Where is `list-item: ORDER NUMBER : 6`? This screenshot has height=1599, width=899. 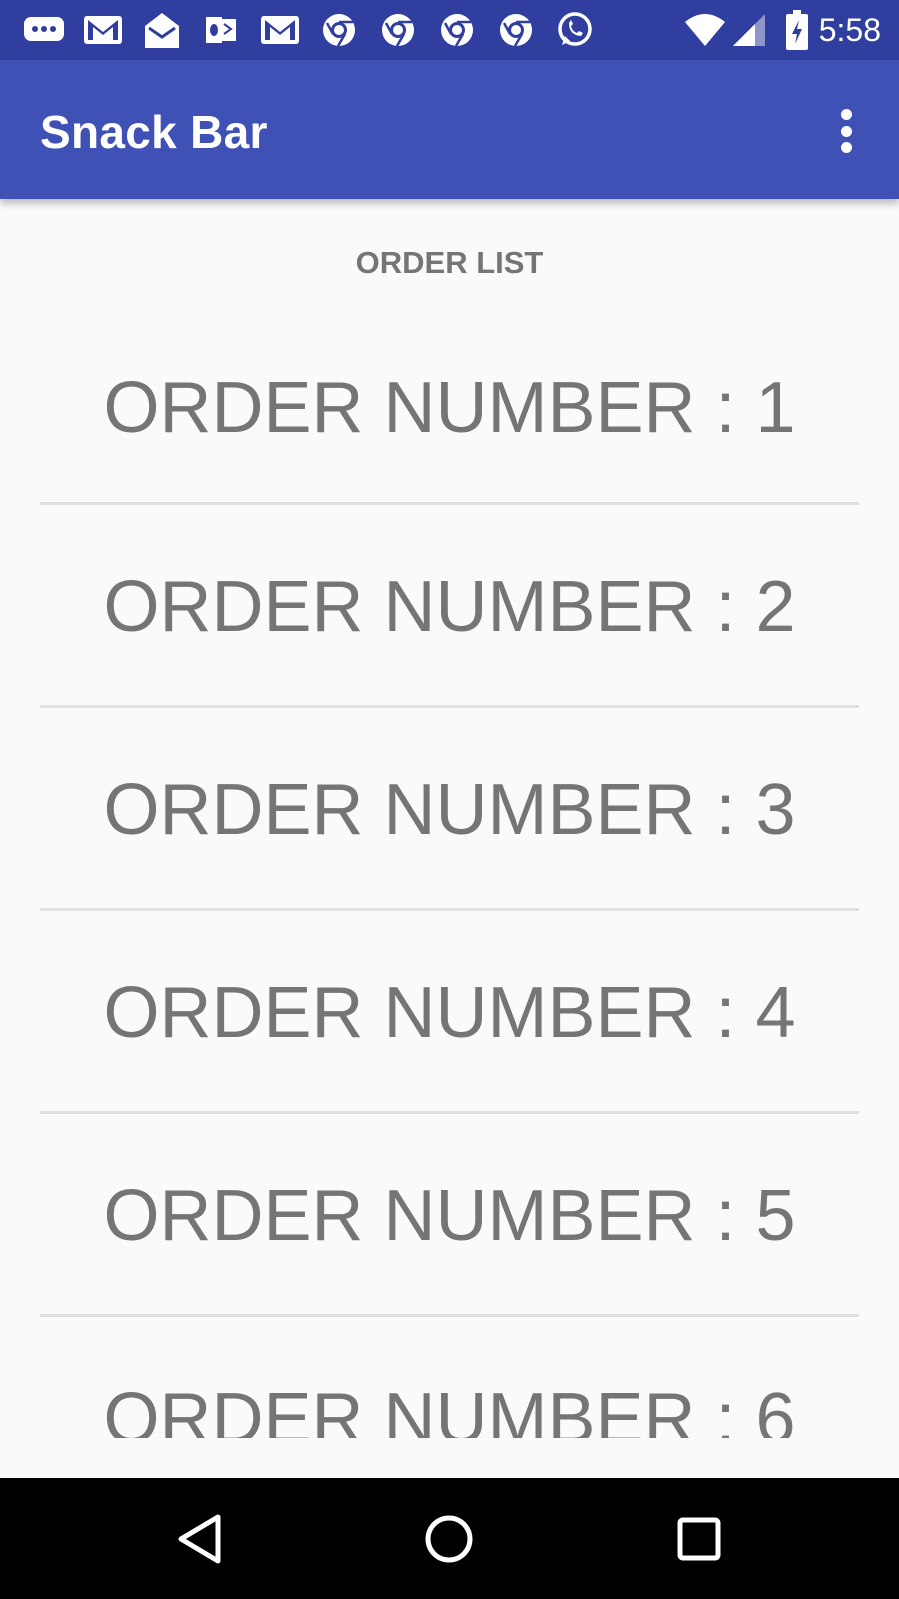
list-item: ORDER NUMBER : 6 is located at coordinates (449, 1377).